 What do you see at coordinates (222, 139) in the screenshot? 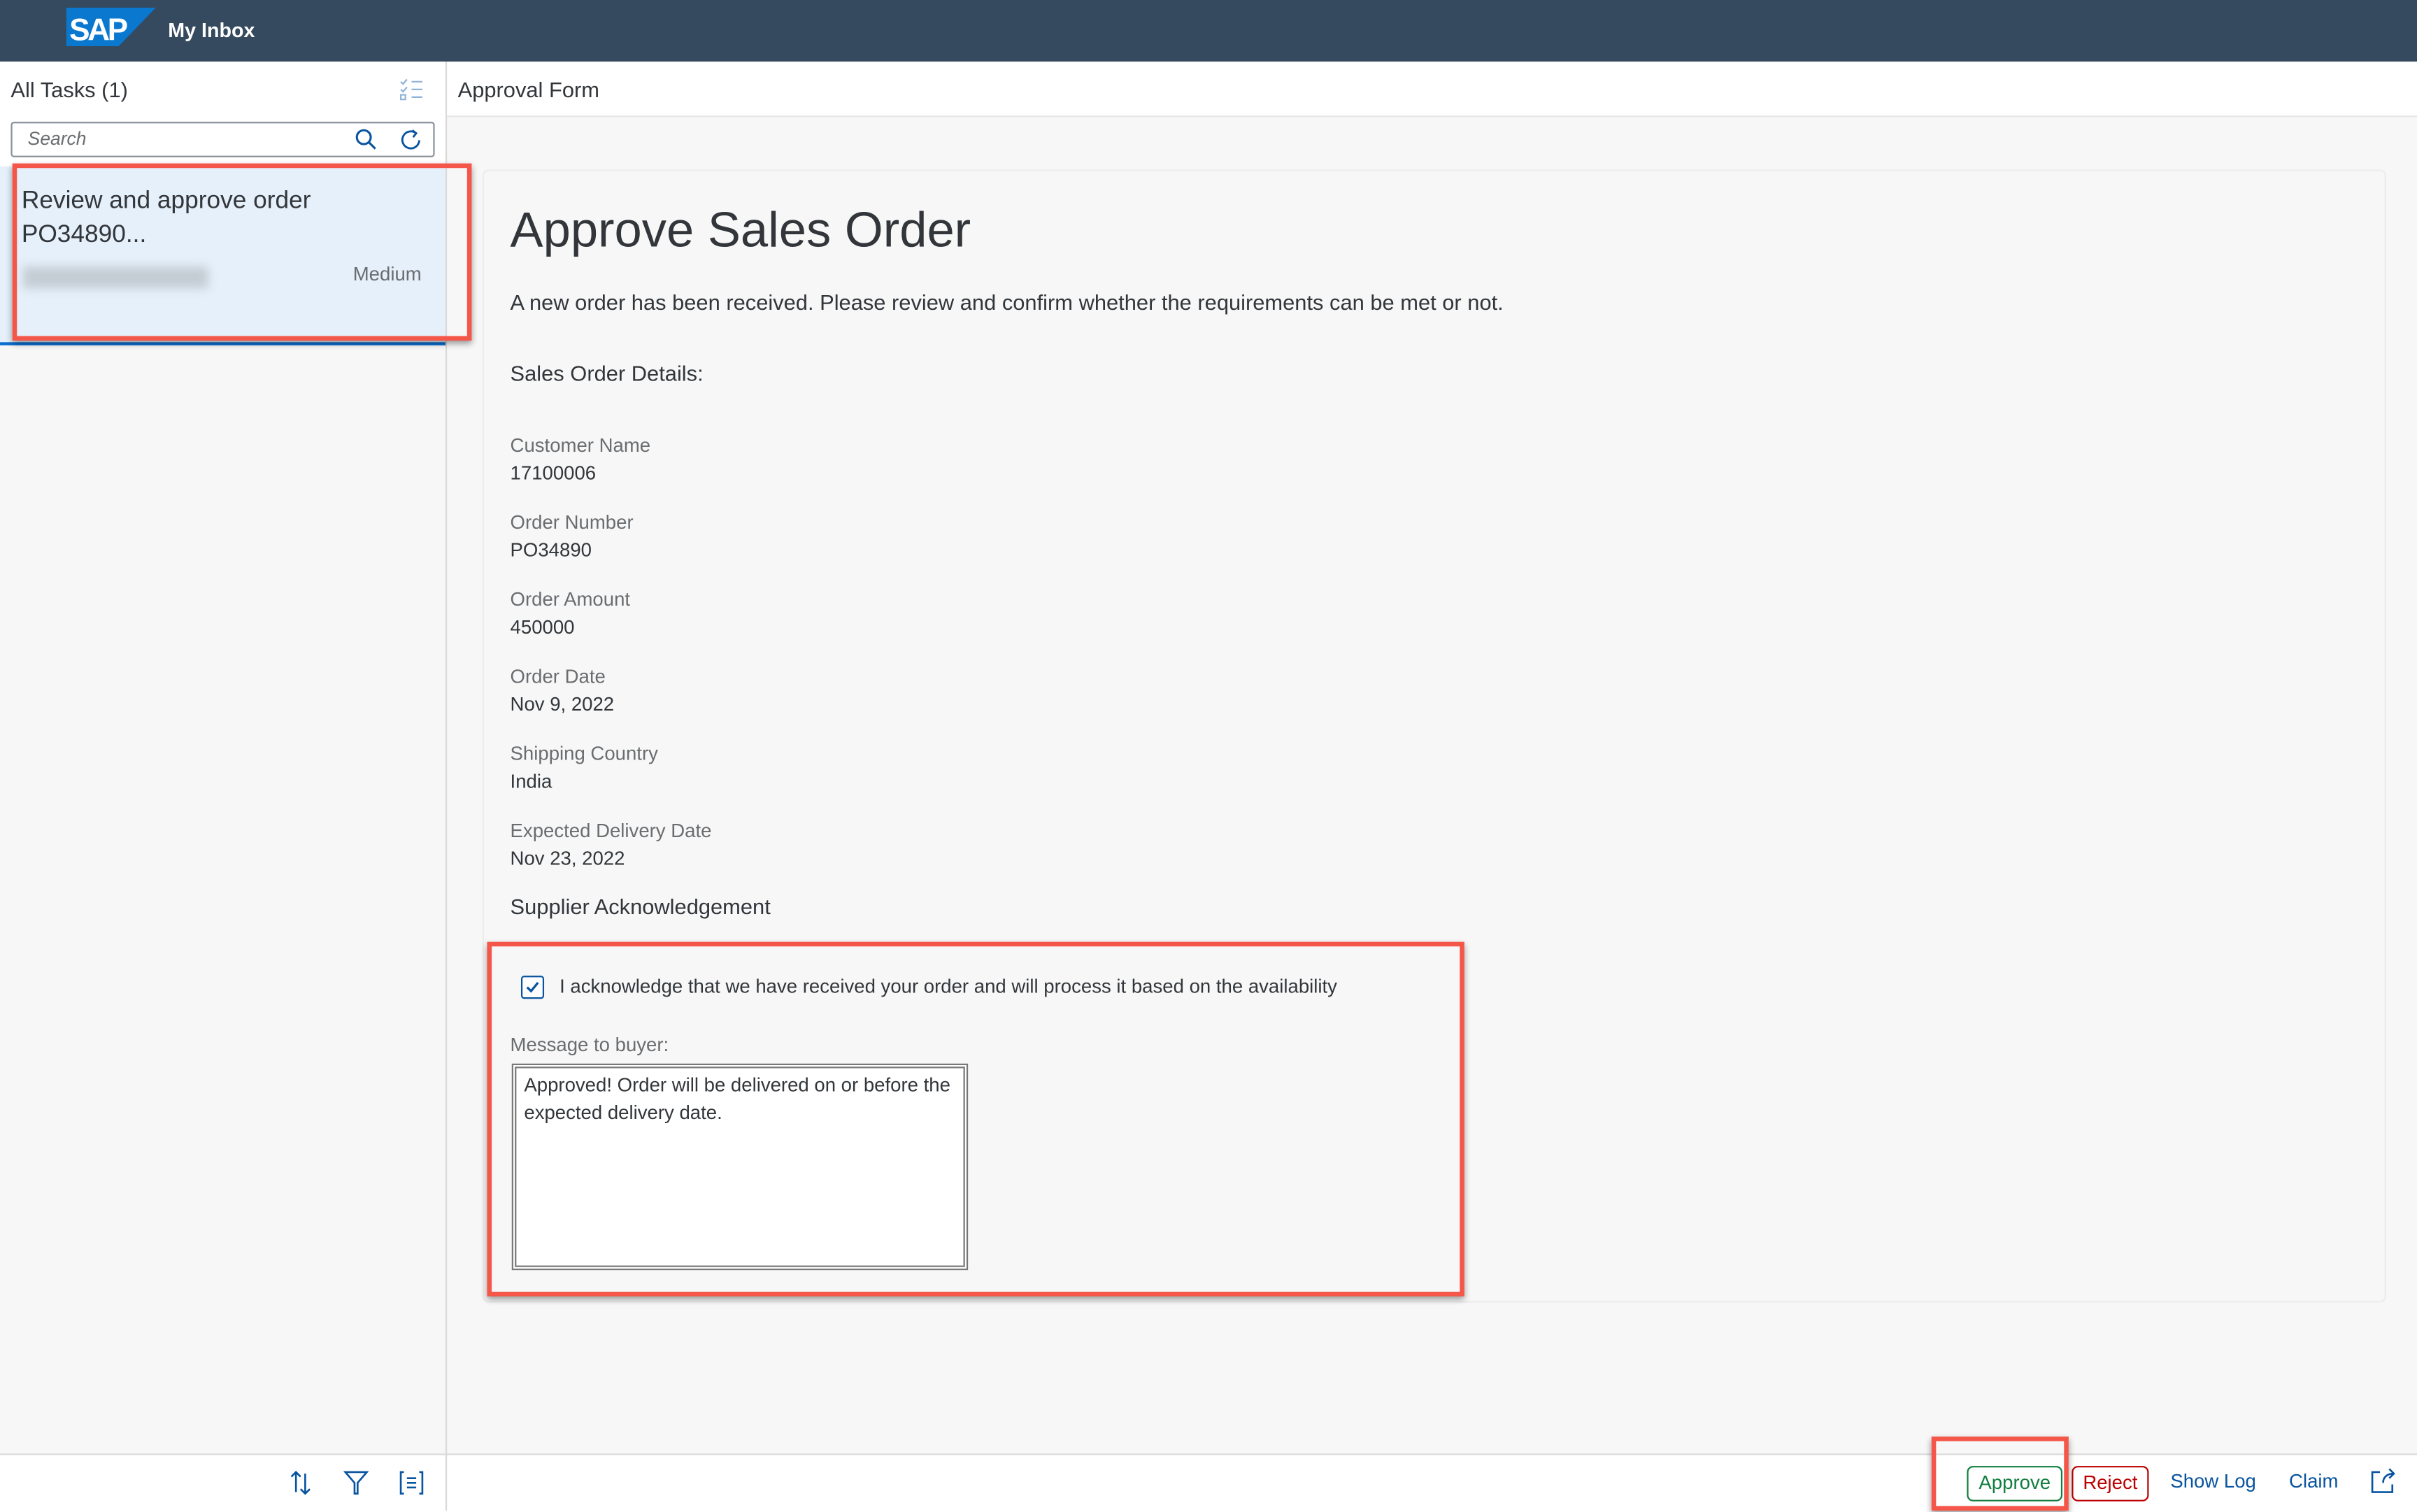
I see `search-field: Search` at bounding box center [222, 139].